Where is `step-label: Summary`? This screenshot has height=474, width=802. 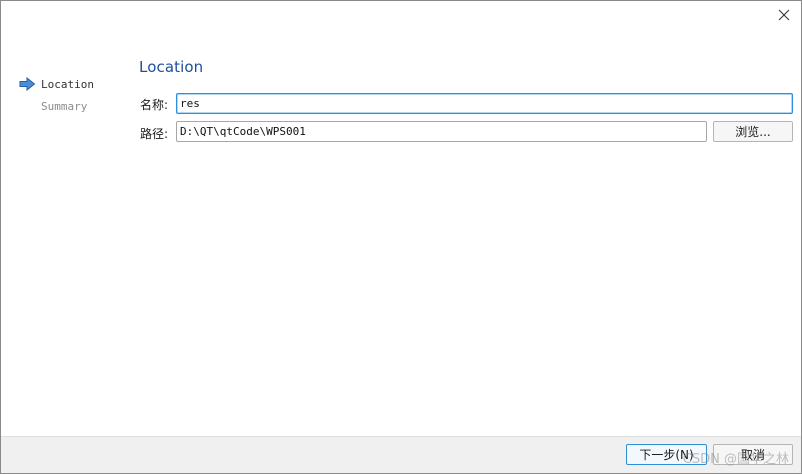
step-label: Summary is located at coordinates (64, 106).